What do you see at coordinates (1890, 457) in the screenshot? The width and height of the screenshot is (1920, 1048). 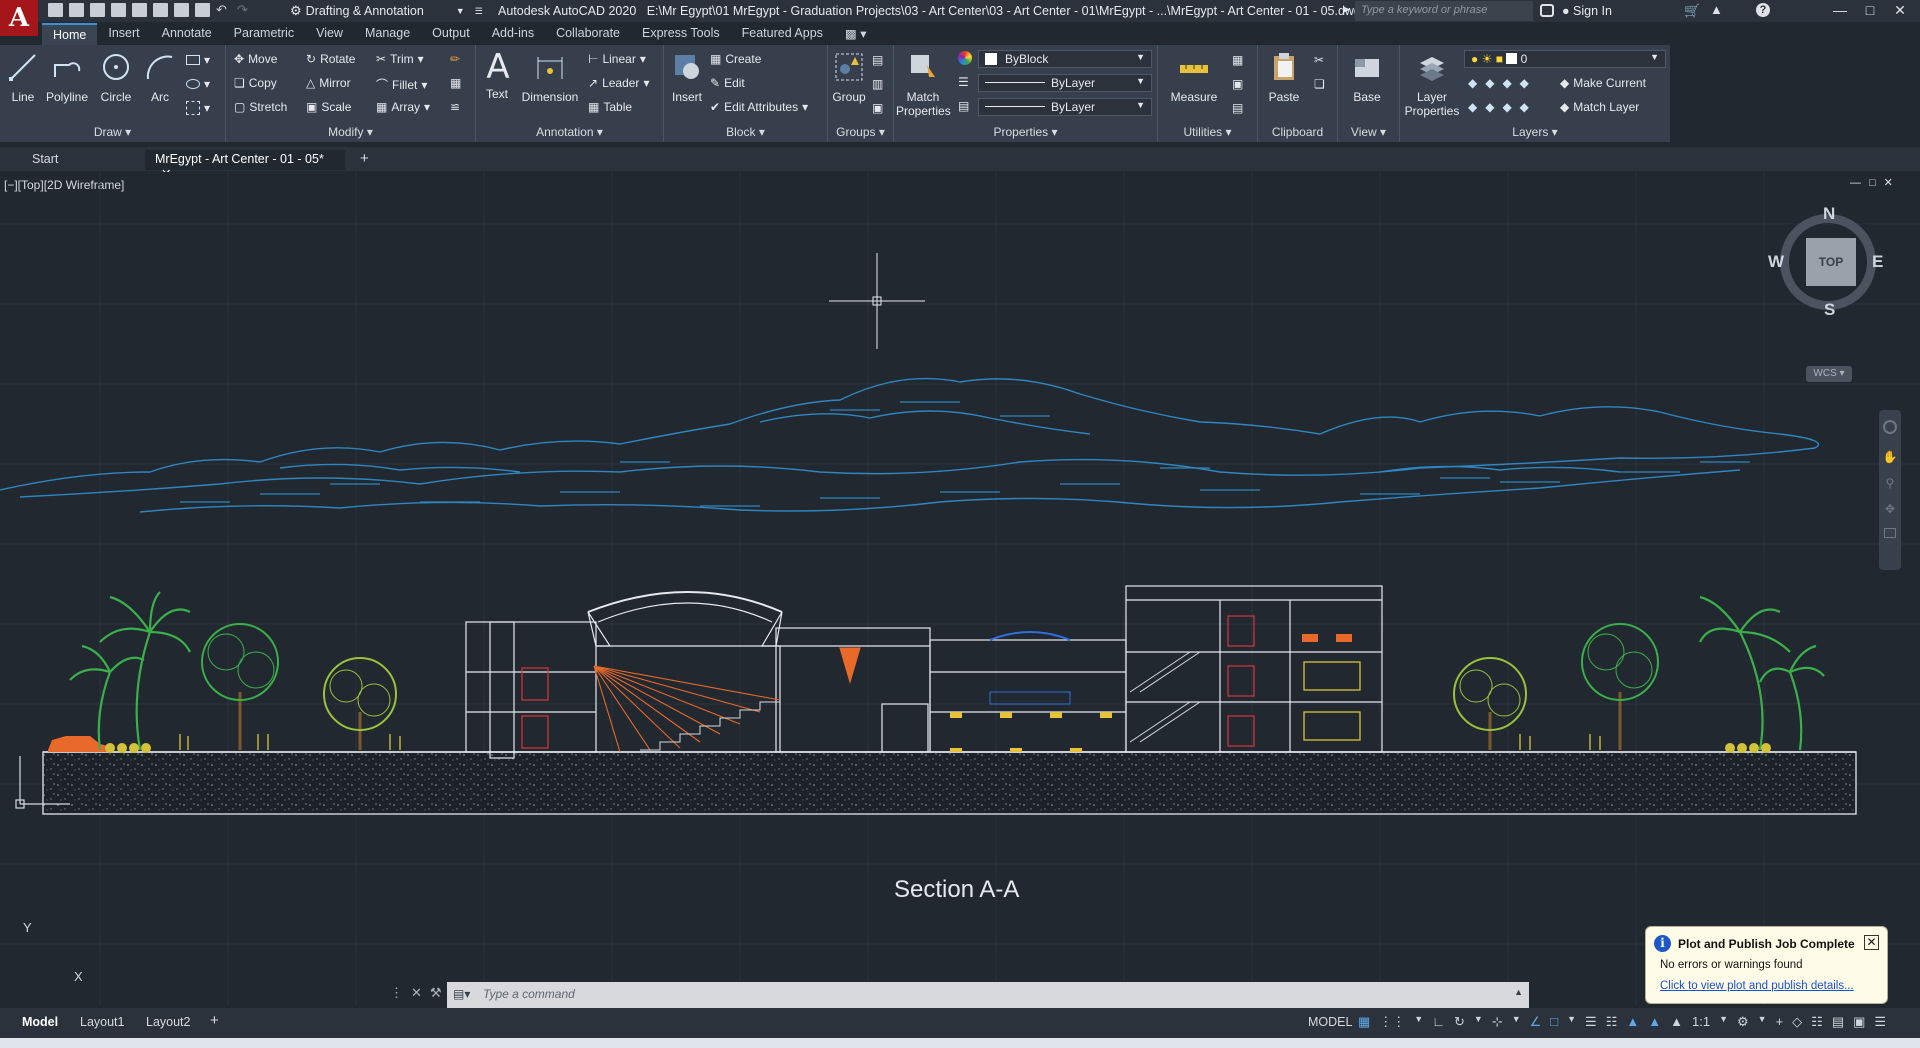 I see `pan-icon: ✋` at bounding box center [1890, 457].